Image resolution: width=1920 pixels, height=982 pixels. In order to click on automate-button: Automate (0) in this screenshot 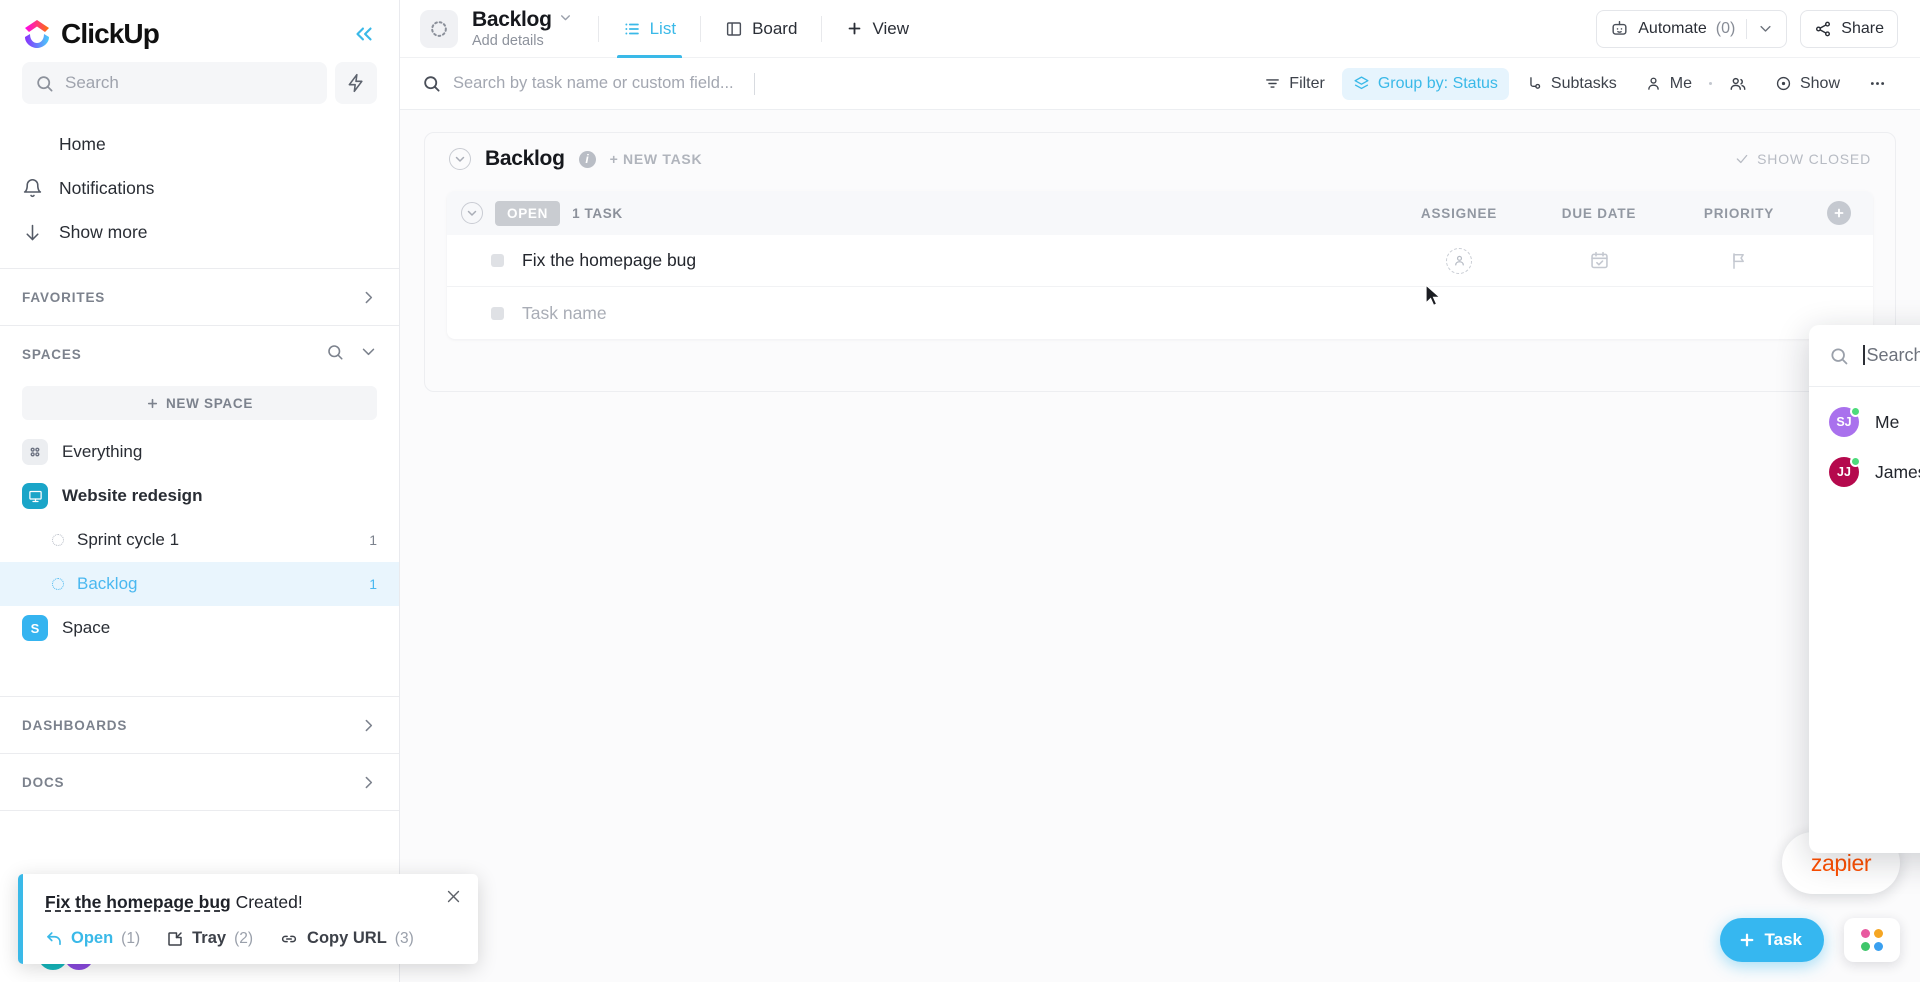, I will do `click(1692, 28)`.